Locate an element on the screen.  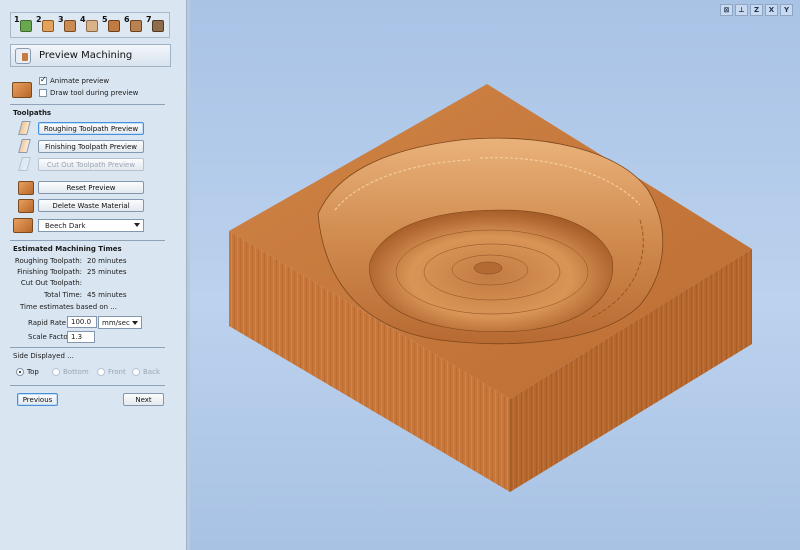
preview-icon is located at coordinates (136, 26).